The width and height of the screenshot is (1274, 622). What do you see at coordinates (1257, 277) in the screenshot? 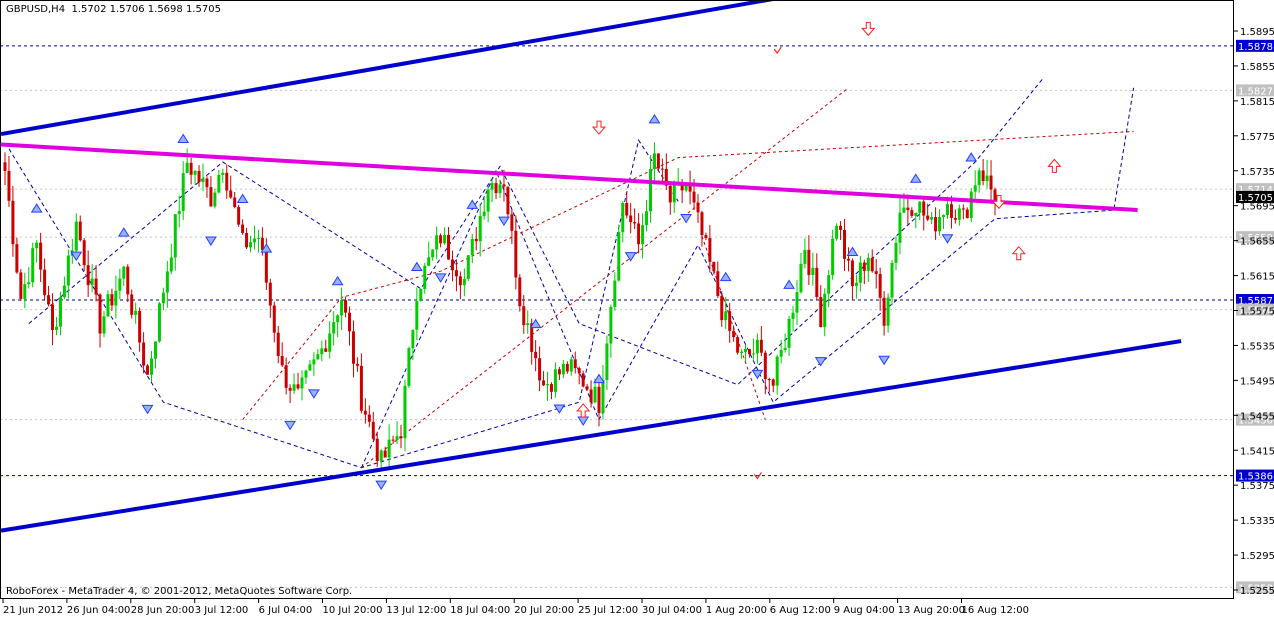
I see `y-tick-label: 1.5615` at bounding box center [1257, 277].